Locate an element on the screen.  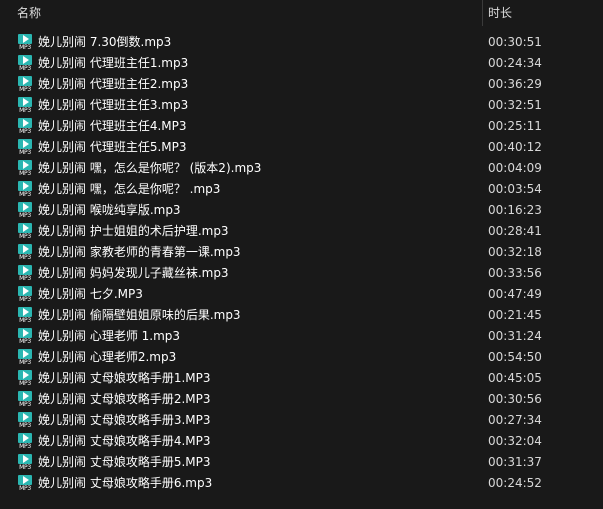
file-row: MP3 娩儿别闹 偷隔壁姐姐原味的后果.mp3 00:21:45 is located at coordinates (301, 315).